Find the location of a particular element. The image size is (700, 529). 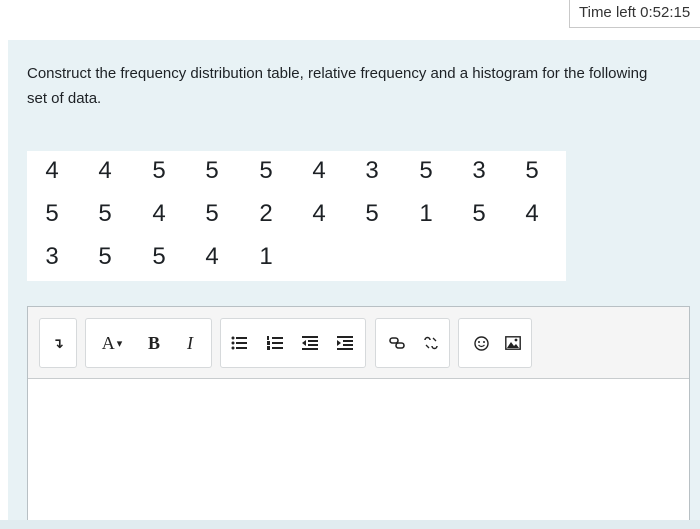

data-row: 5 5 4 5 2 4 5 1 5 4 is located at coordinates (296, 214).